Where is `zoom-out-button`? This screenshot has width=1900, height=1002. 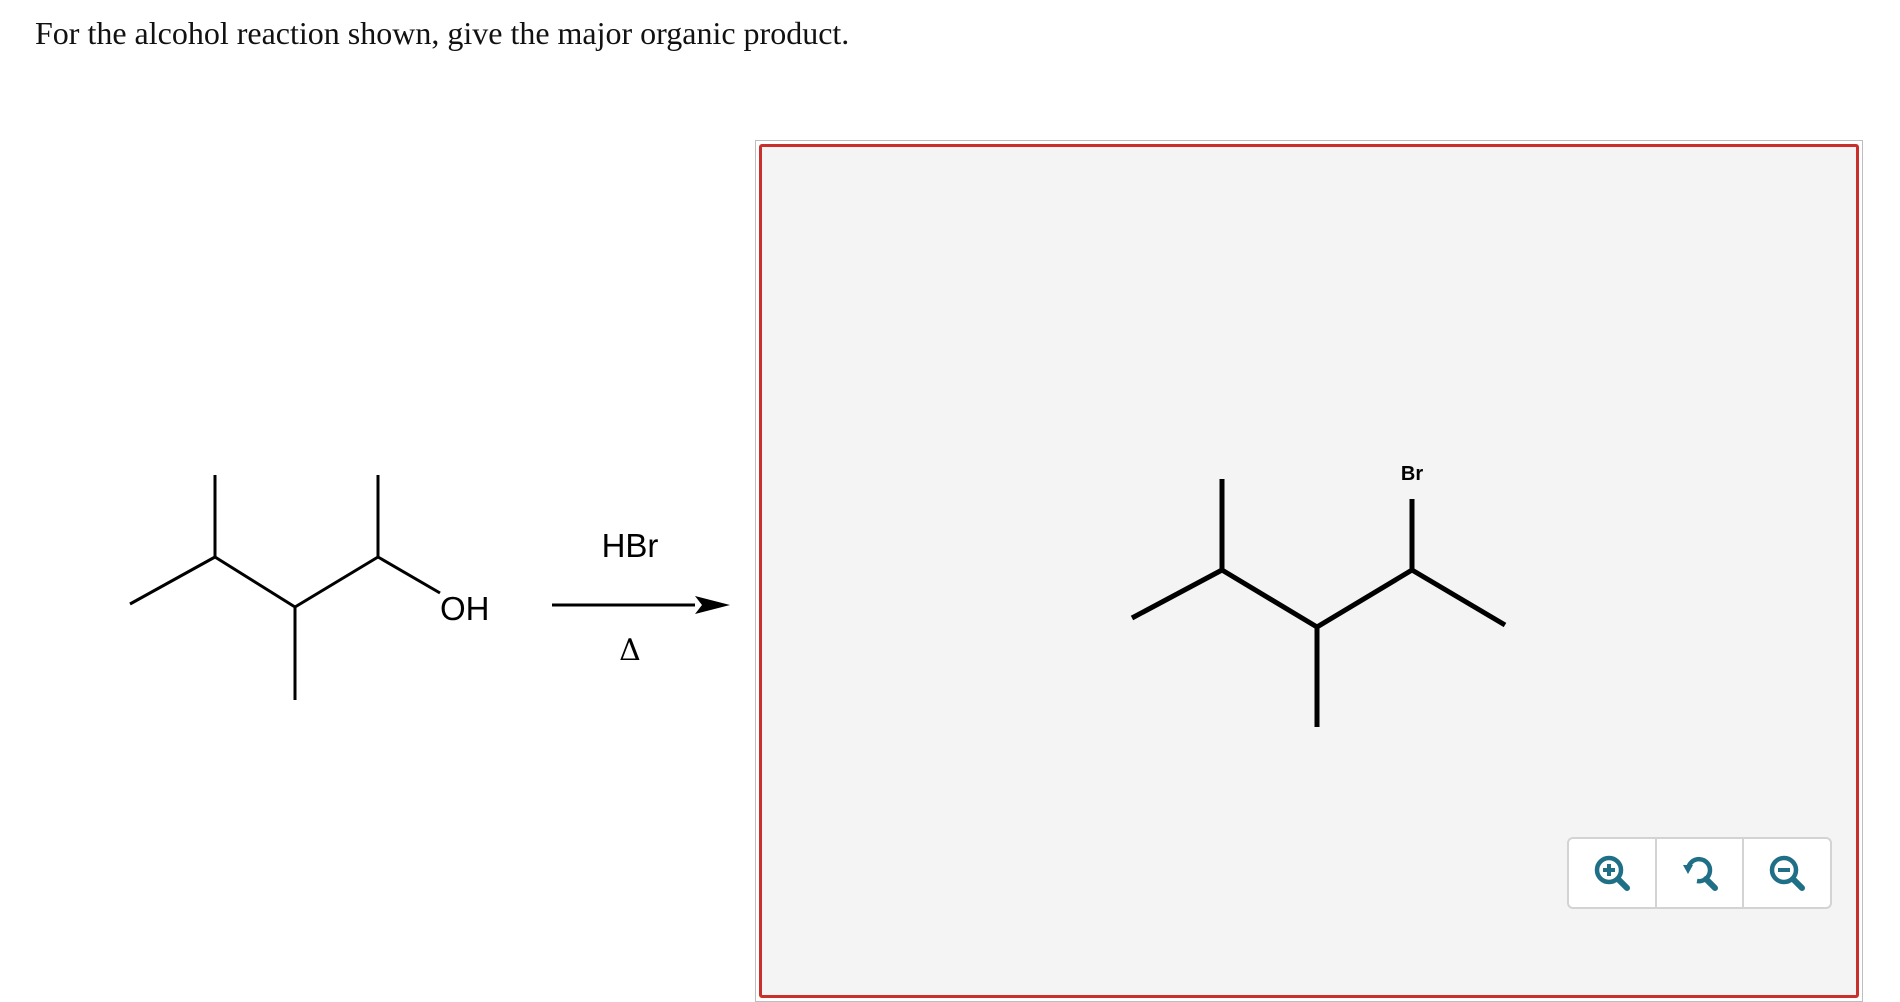
zoom-out-button is located at coordinates (1786, 873).